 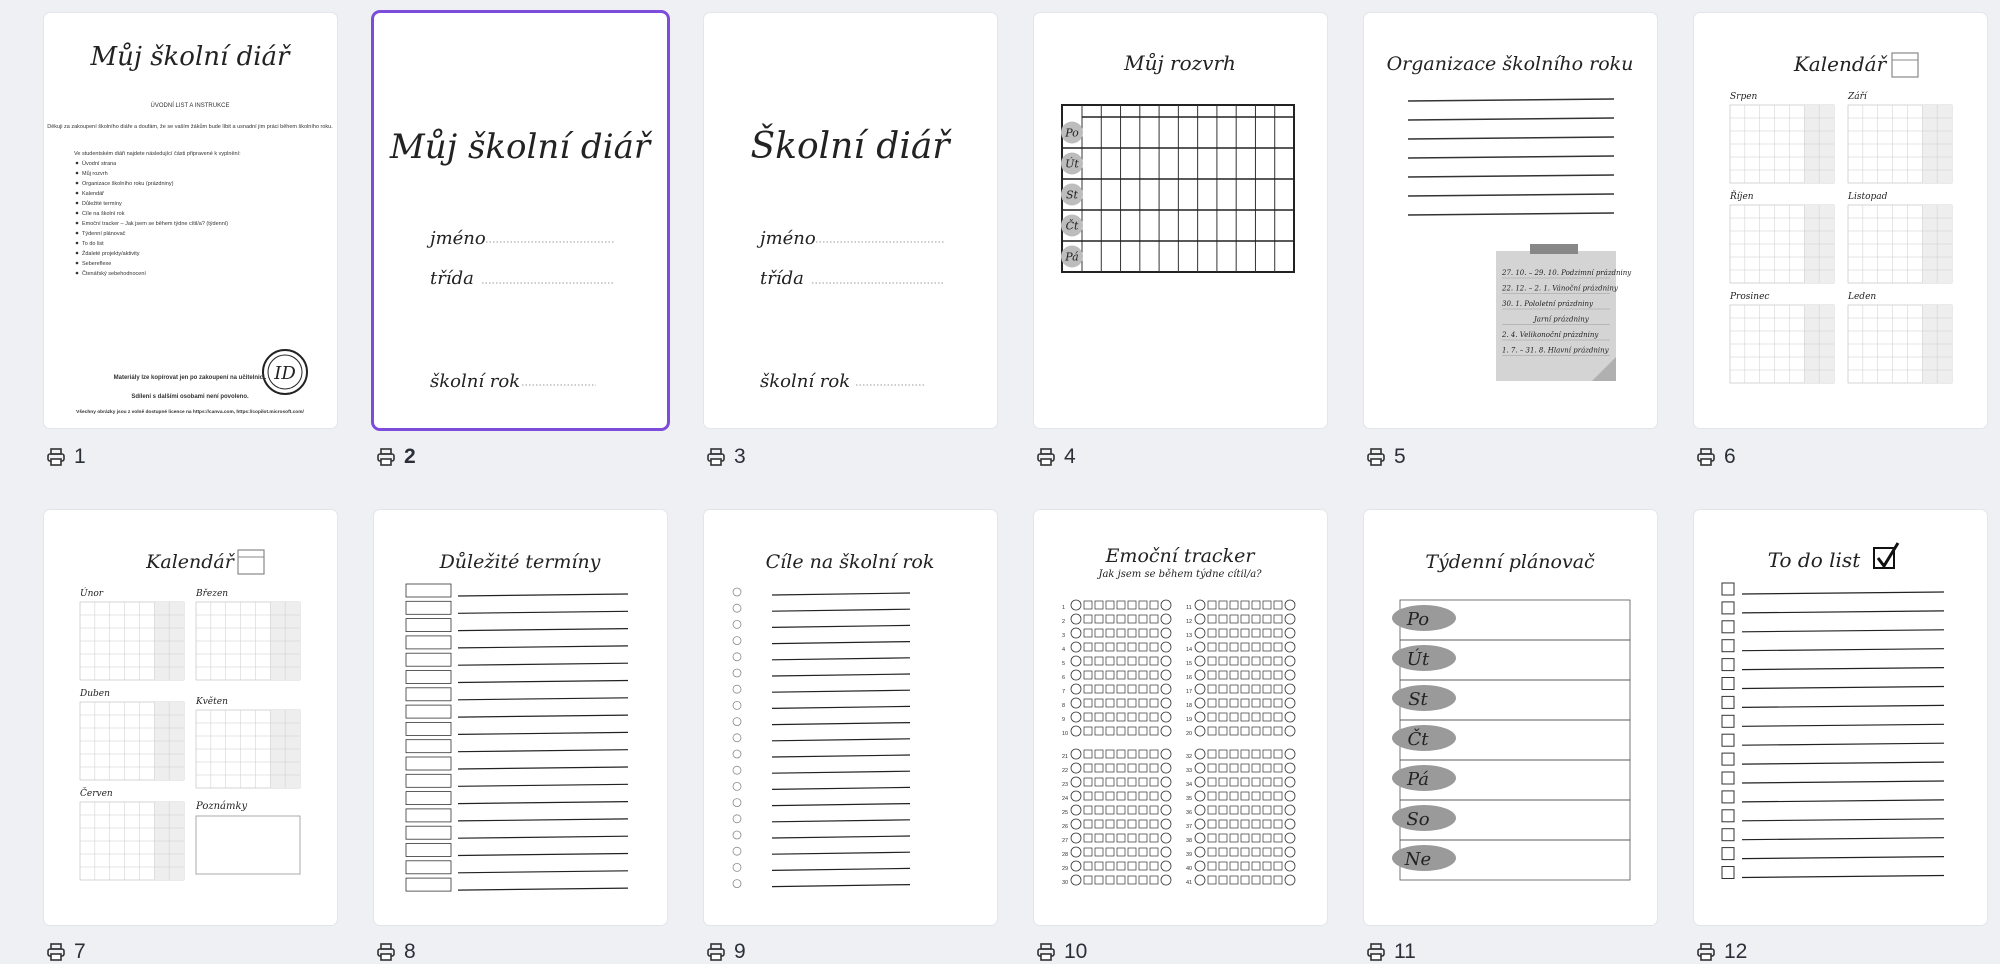 I want to click on svg-text: 23, so click(x=1065, y=785).